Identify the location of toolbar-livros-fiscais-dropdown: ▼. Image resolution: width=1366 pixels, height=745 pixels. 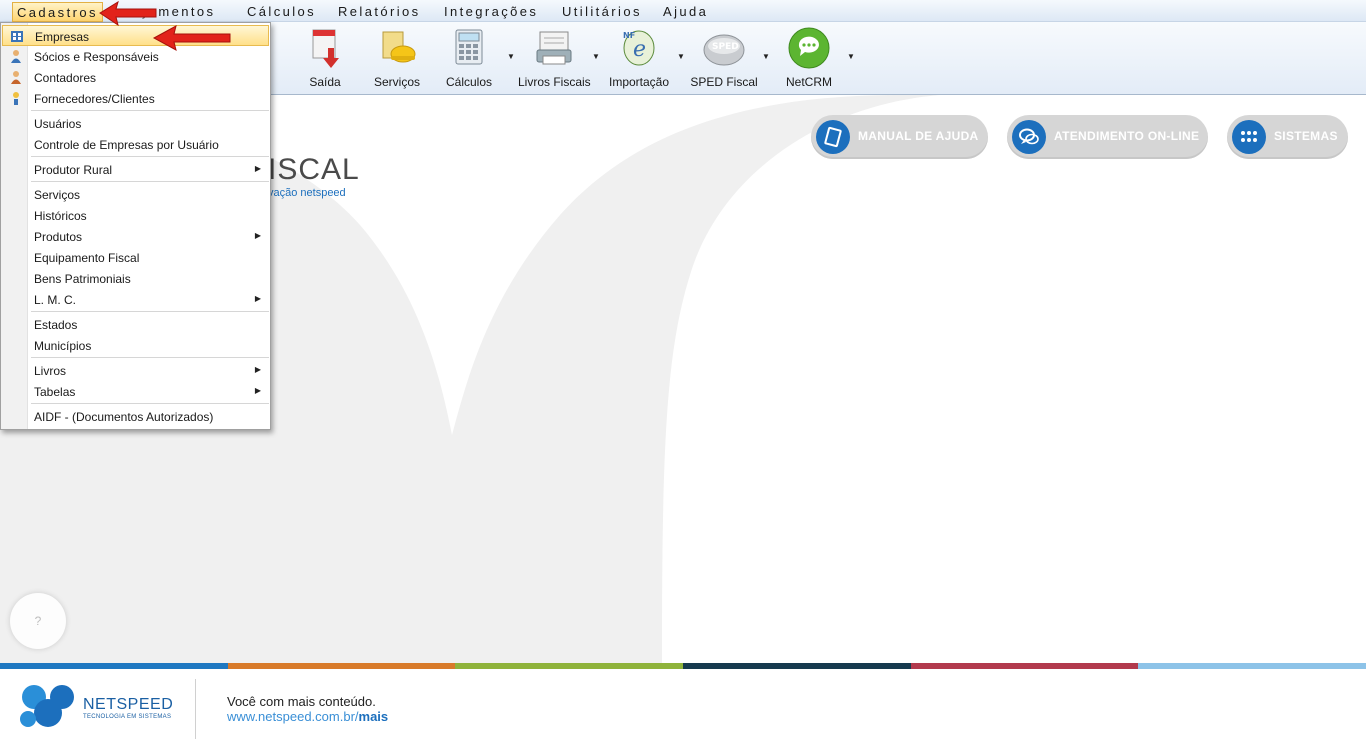
(596, 58).